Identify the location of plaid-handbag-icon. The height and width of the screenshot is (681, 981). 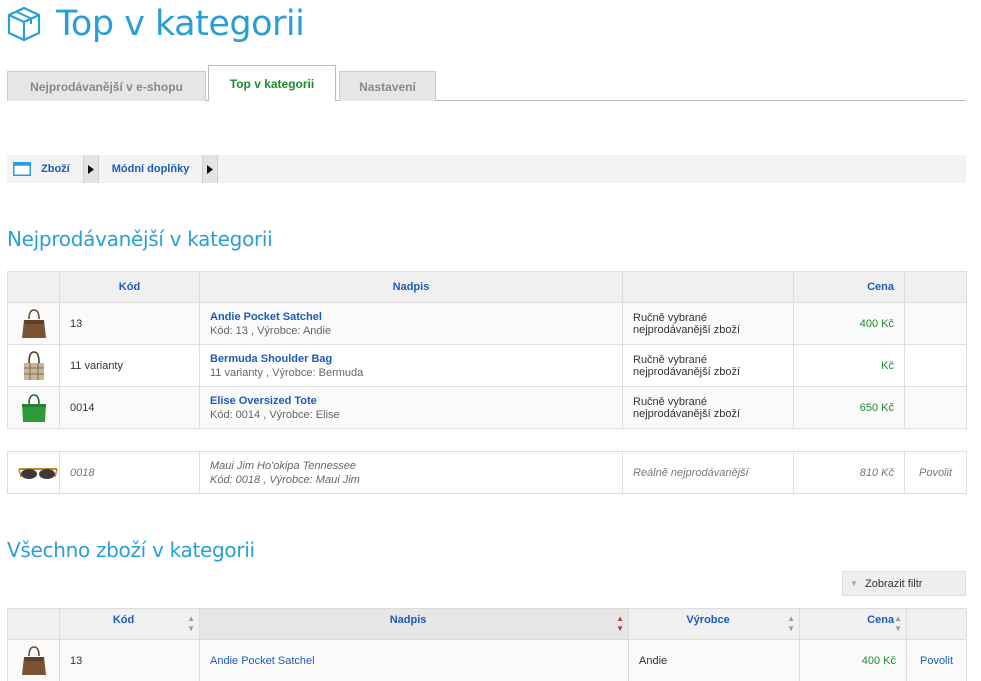
(33, 365).